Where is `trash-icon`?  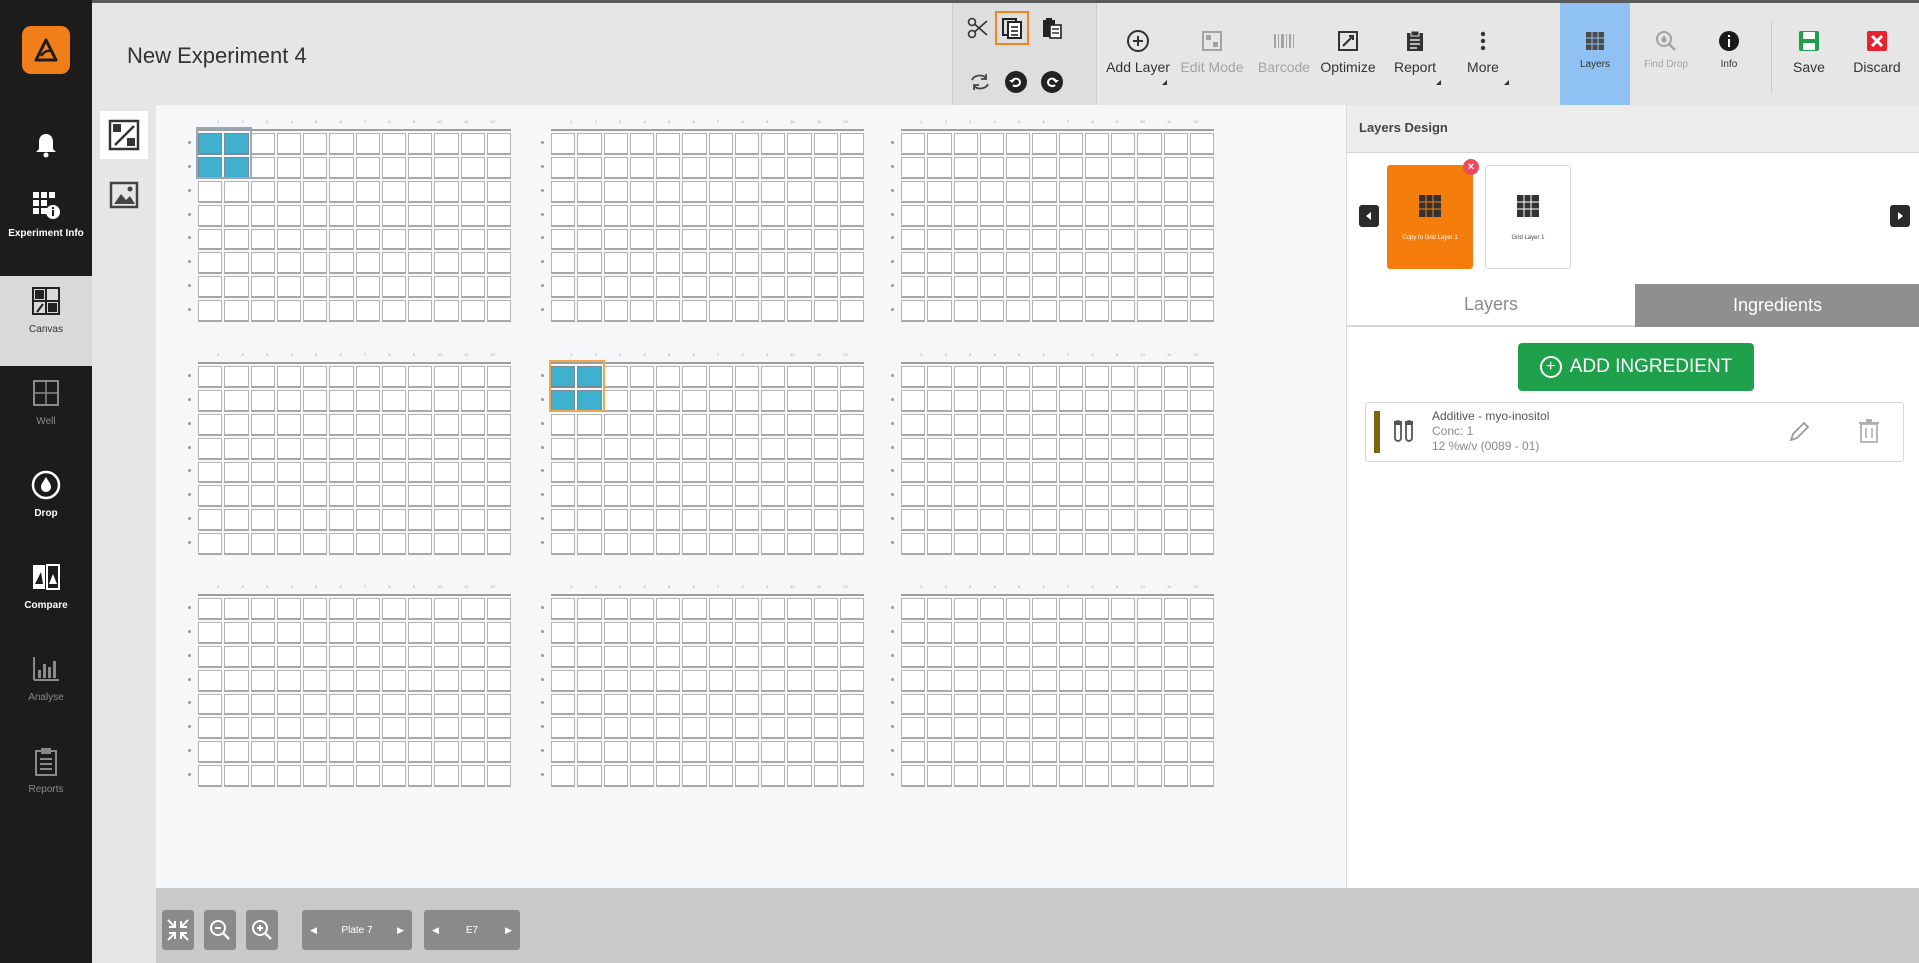 trash-icon is located at coordinates (1869, 431).